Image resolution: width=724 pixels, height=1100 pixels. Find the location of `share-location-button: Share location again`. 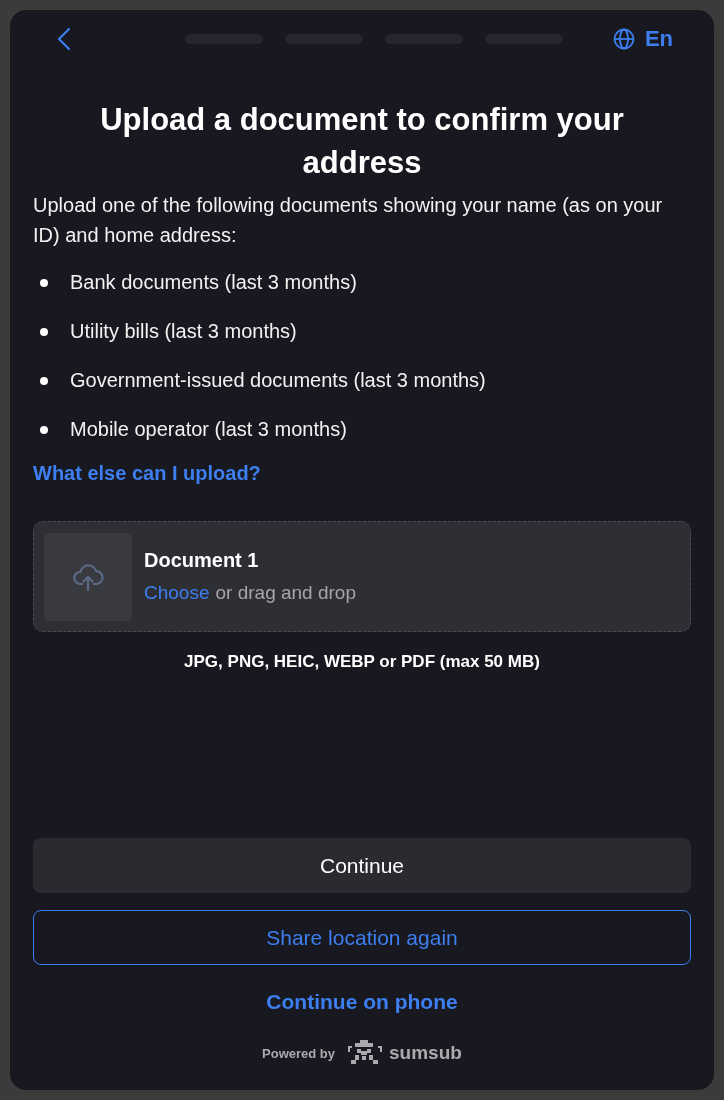

share-location-button: Share location again is located at coordinates (362, 937).